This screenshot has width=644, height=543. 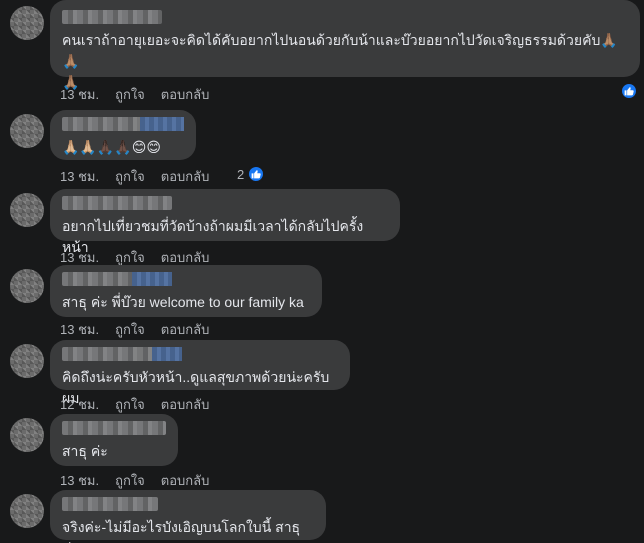 What do you see at coordinates (111, 147) in the screenshot?
I see `comment-text: 🙏🏼🙏🏼🙏🏿🙏🏿😊😊` at bounding box center [111, 147].